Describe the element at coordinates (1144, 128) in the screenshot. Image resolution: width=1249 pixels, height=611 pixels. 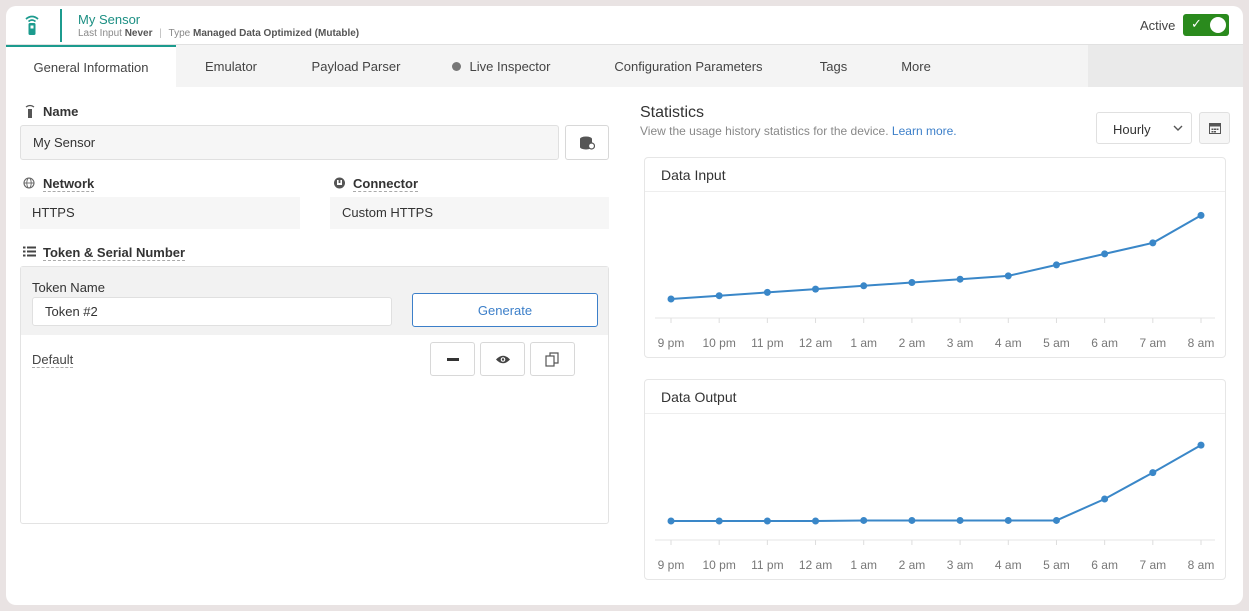
I see `interval-select: Hourly` at that location.